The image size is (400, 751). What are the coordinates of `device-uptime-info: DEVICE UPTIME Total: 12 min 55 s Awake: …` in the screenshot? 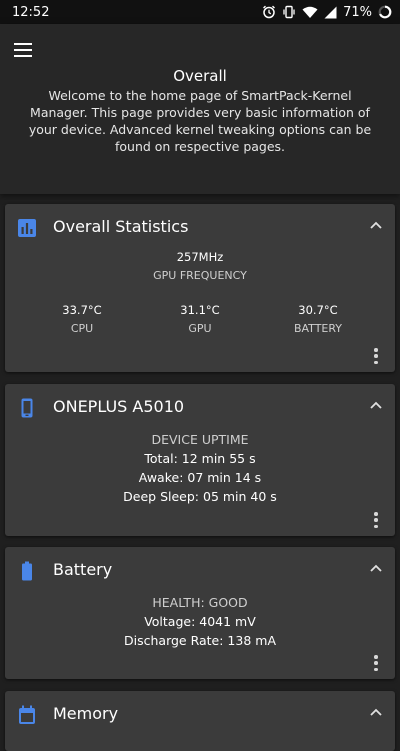 It's located at (200, 468).